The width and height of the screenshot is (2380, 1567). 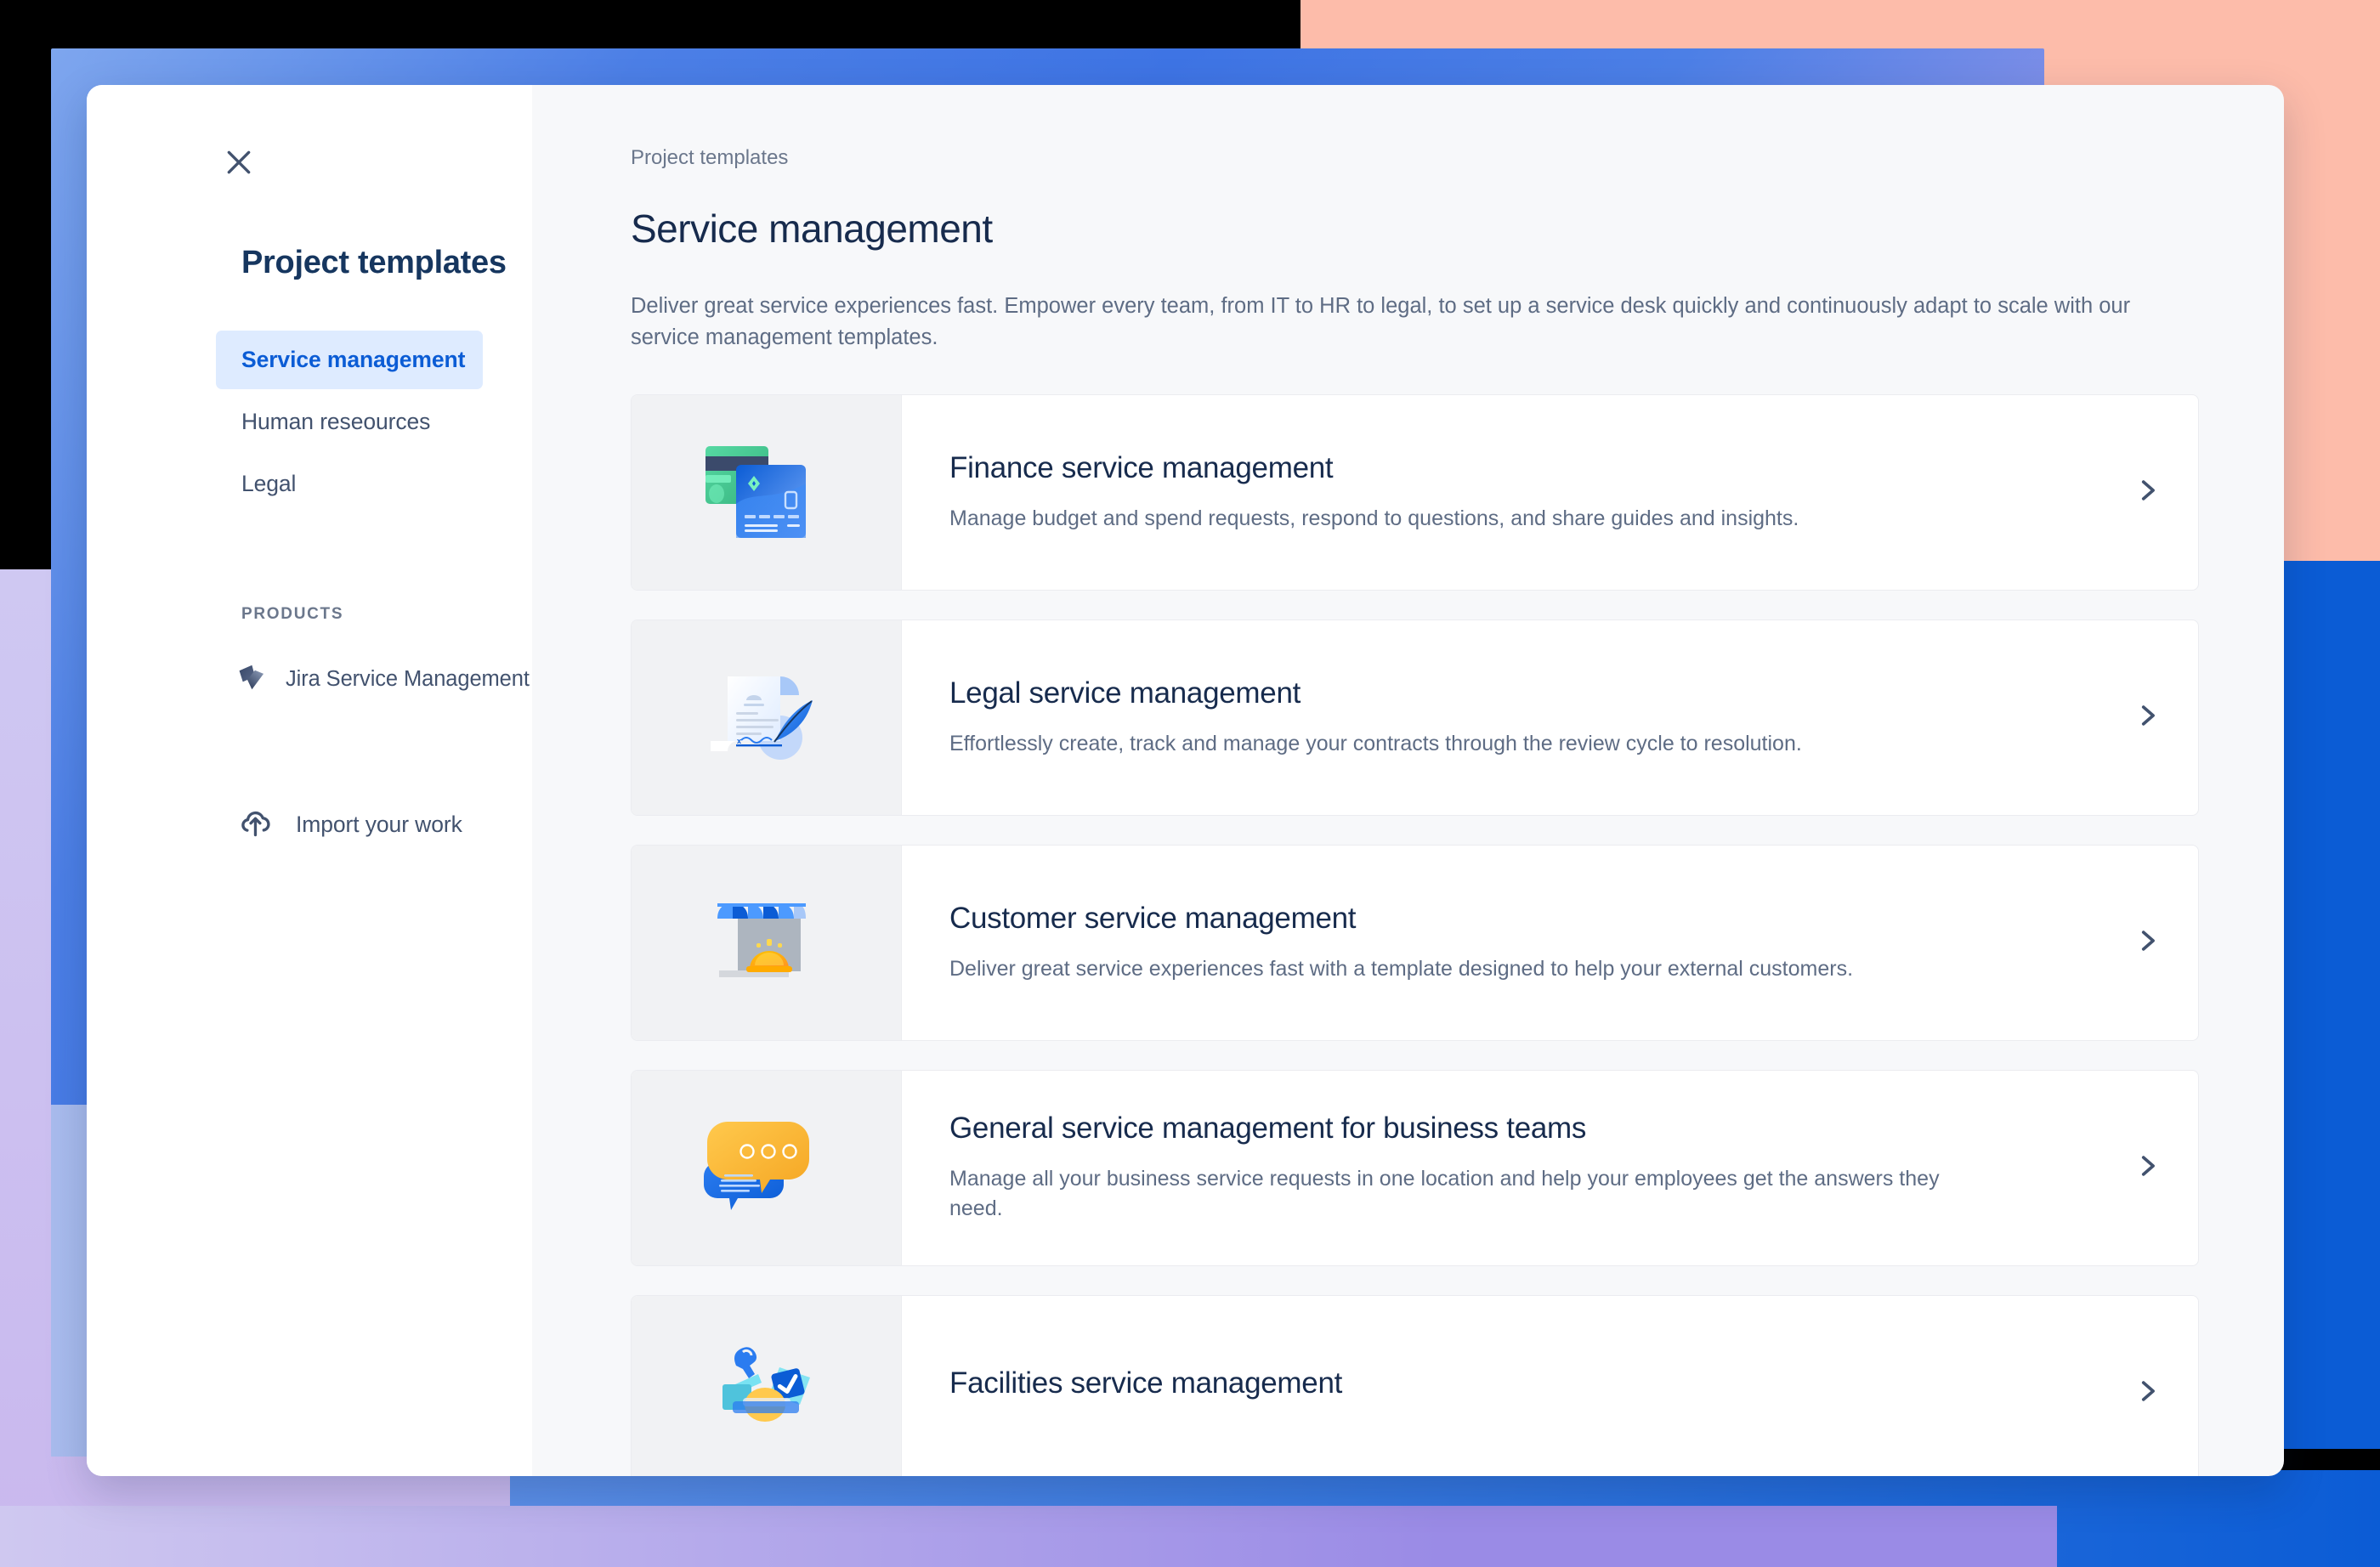 What do you see at coordinates (1028, 1536) in the screenshot?
I see `bg-layer-violet-bar` at bounding box center [1028, 1536].